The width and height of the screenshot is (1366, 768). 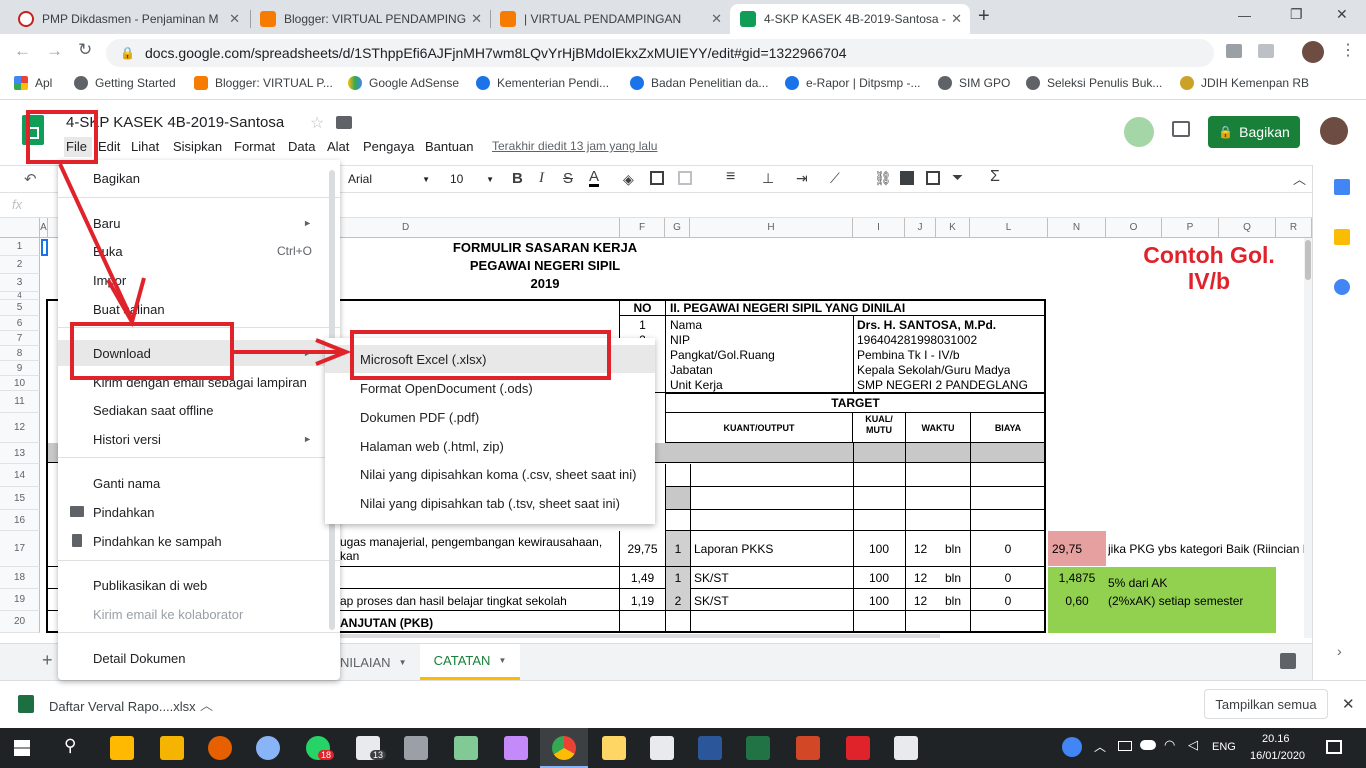 What do you see at coordinates (199, 251) in the screenshot?
I see `menu-item-open: Buka Ctrl+O` at bounding box center [199, 251].